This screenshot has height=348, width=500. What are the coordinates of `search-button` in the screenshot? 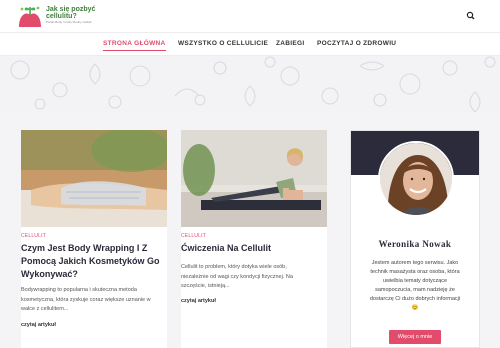 It's located at (471, 16).